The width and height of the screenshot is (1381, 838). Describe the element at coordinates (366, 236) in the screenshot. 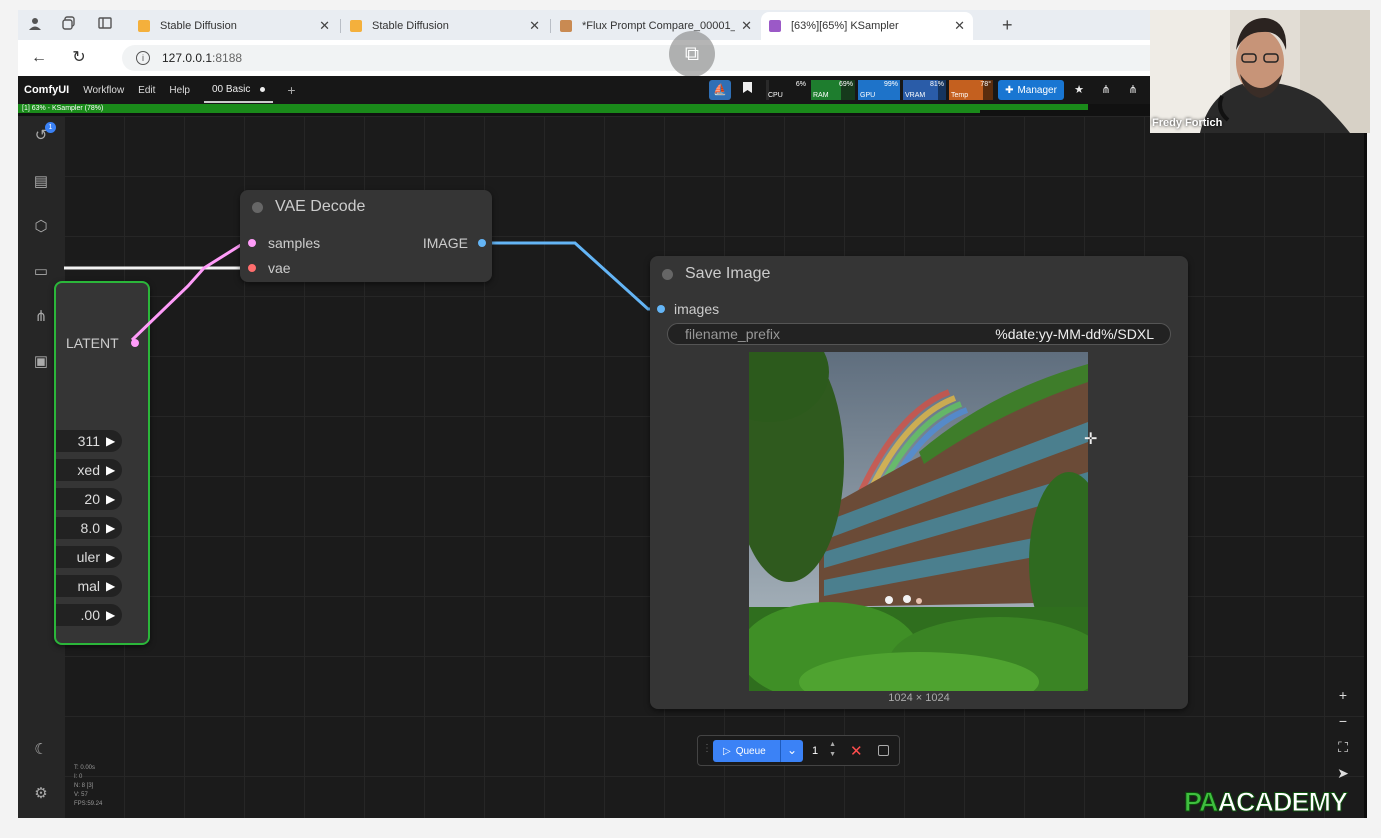

I see `vae-decode-node: VAE Decode samples vae IMAGE` at that location.